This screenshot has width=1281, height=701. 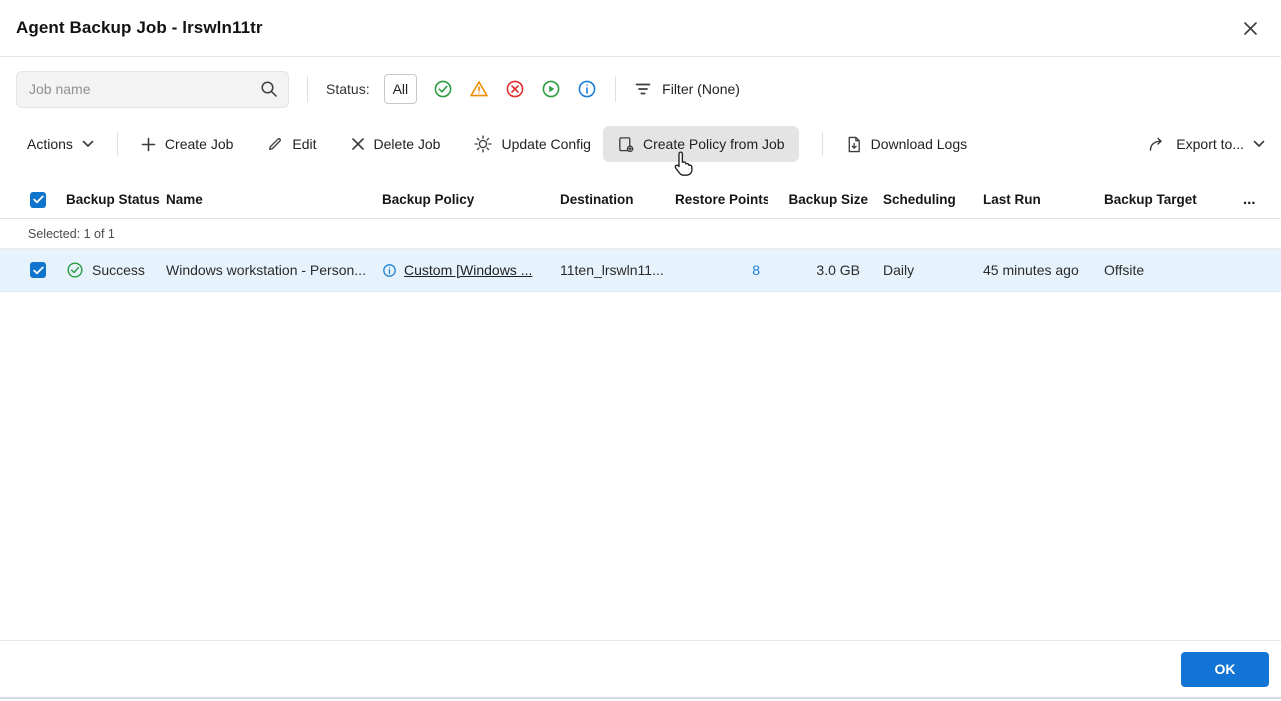 What do you see at coordinates (854, 144) in the screenshot?
I see `download-logs-icon` at bounding box center [854, 144].